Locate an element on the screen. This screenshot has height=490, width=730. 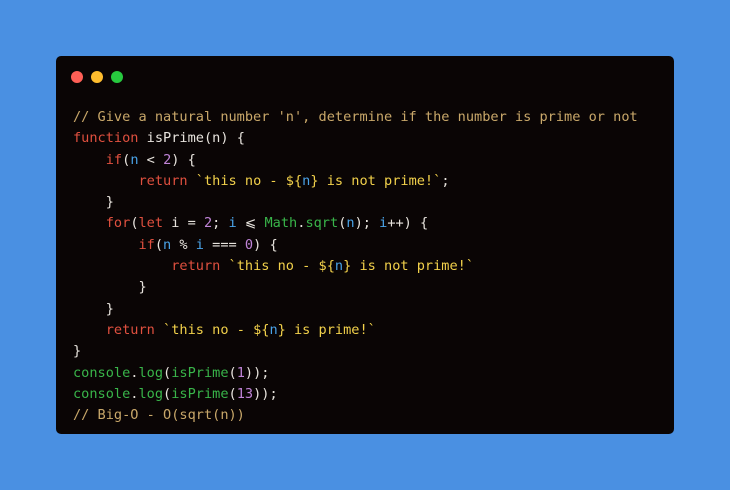
maximize-button is located at coordinates (117, 77).